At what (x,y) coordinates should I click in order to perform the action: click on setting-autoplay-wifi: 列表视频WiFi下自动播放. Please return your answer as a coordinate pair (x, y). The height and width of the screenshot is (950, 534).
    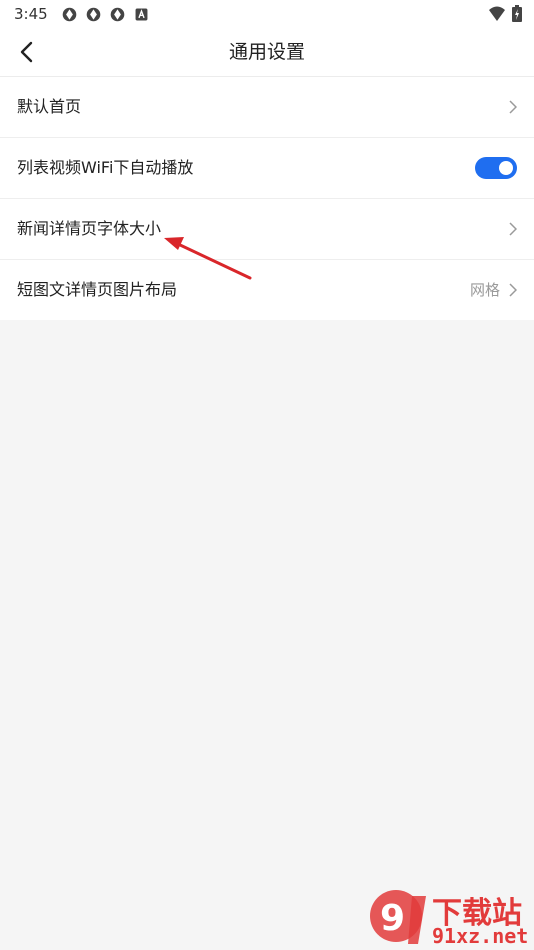
    Looking at the image, I should click on (267, 168).